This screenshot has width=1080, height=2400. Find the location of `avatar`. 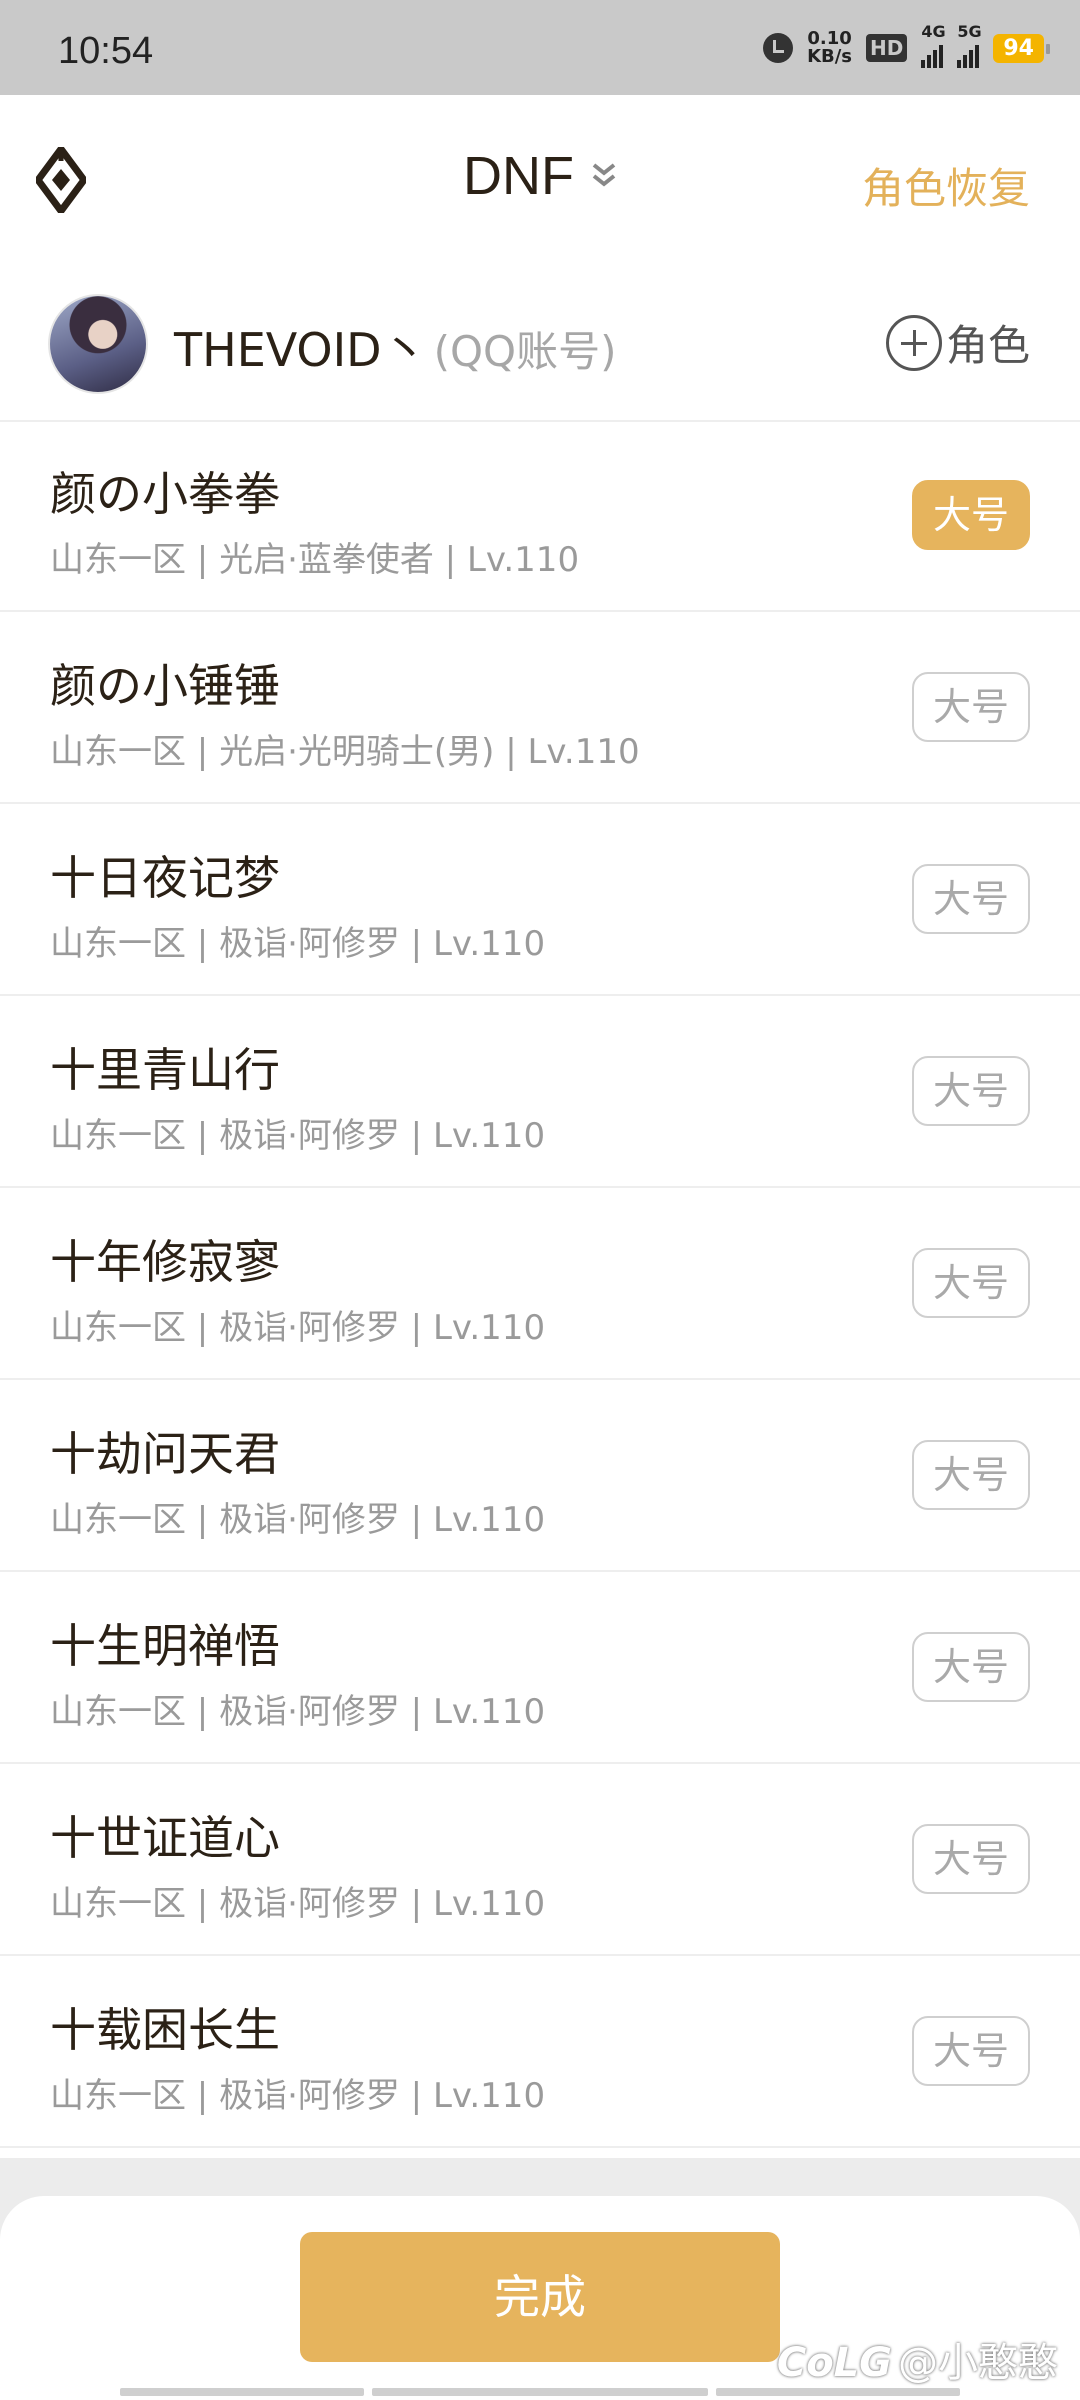

avatar is located at coordinates (98, 344).